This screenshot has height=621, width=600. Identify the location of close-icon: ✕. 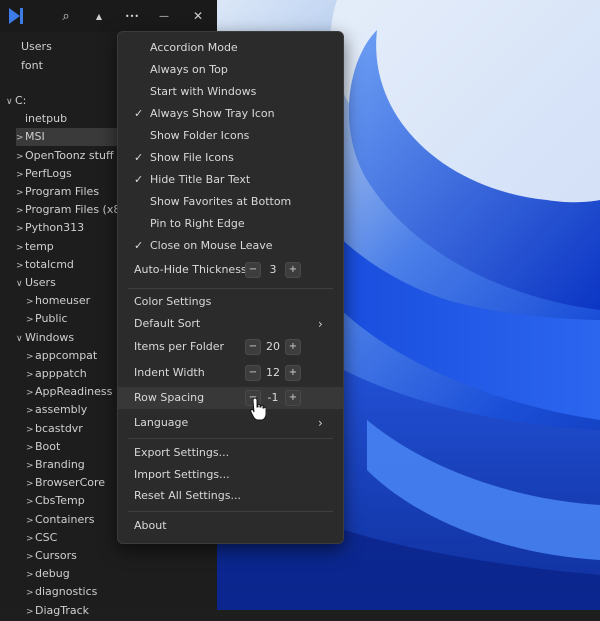
(198, 16).